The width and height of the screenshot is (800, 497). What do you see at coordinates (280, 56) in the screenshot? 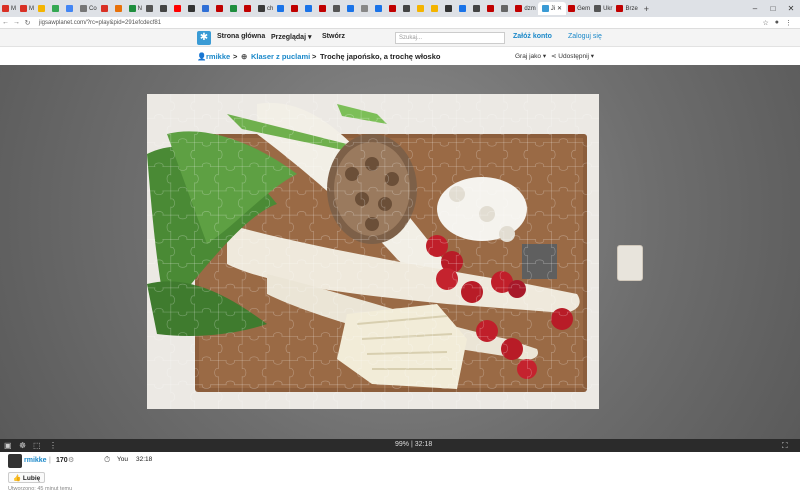
I see `breadcrumb-folder-link: Klaser z puclami` at bounding box center [280, 56].